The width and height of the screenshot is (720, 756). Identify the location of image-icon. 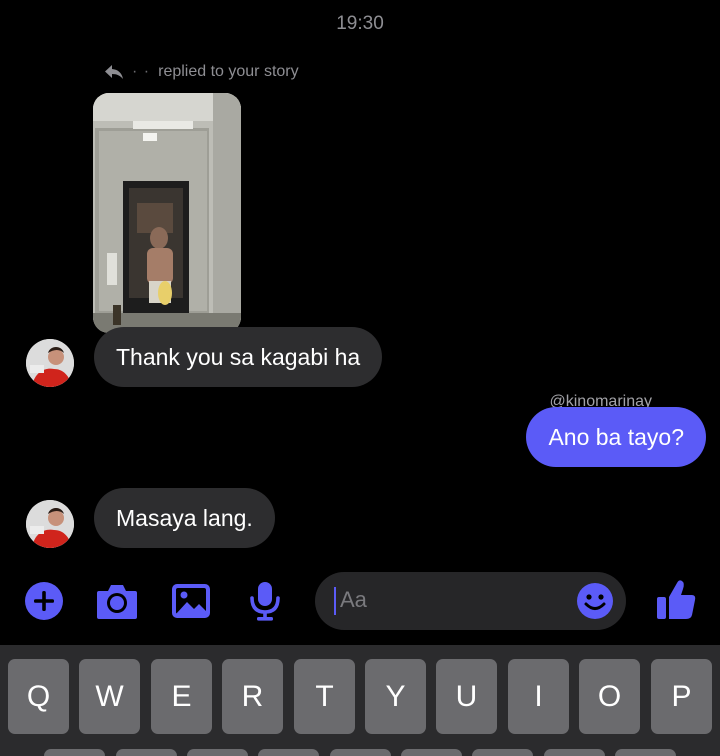
(191, 601).